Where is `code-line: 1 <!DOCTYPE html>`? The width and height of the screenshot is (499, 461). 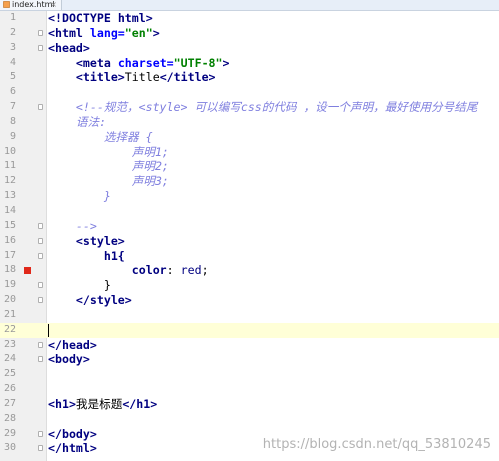
code-line: 1 <!DOCTYPE html> is located at coordinates (249, 18).